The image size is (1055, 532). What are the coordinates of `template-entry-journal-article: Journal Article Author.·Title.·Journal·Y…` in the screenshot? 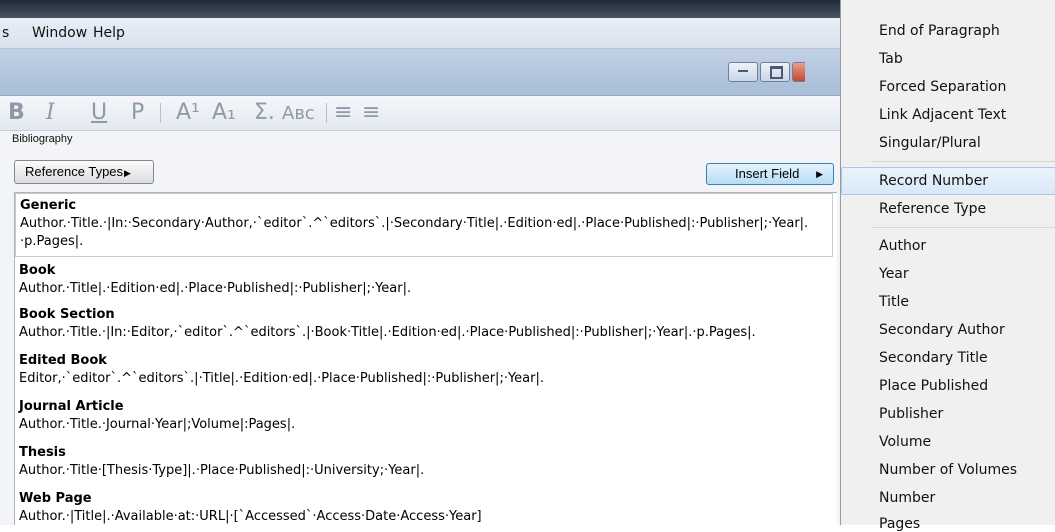 It's located at (424, 417).